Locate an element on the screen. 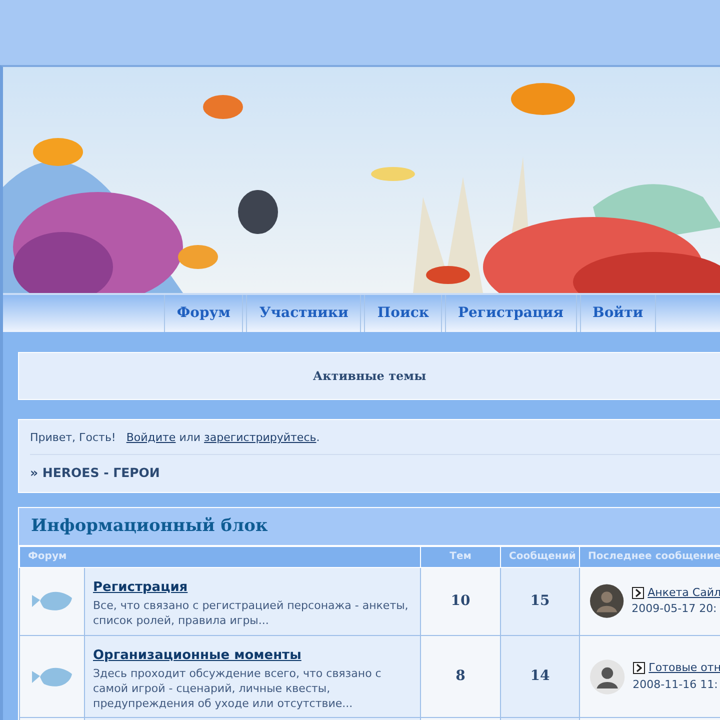 Image resolution: width=720 pixels, height=720 pixels. forum-title-link: Регистрация is located at coordinates (140, 588).